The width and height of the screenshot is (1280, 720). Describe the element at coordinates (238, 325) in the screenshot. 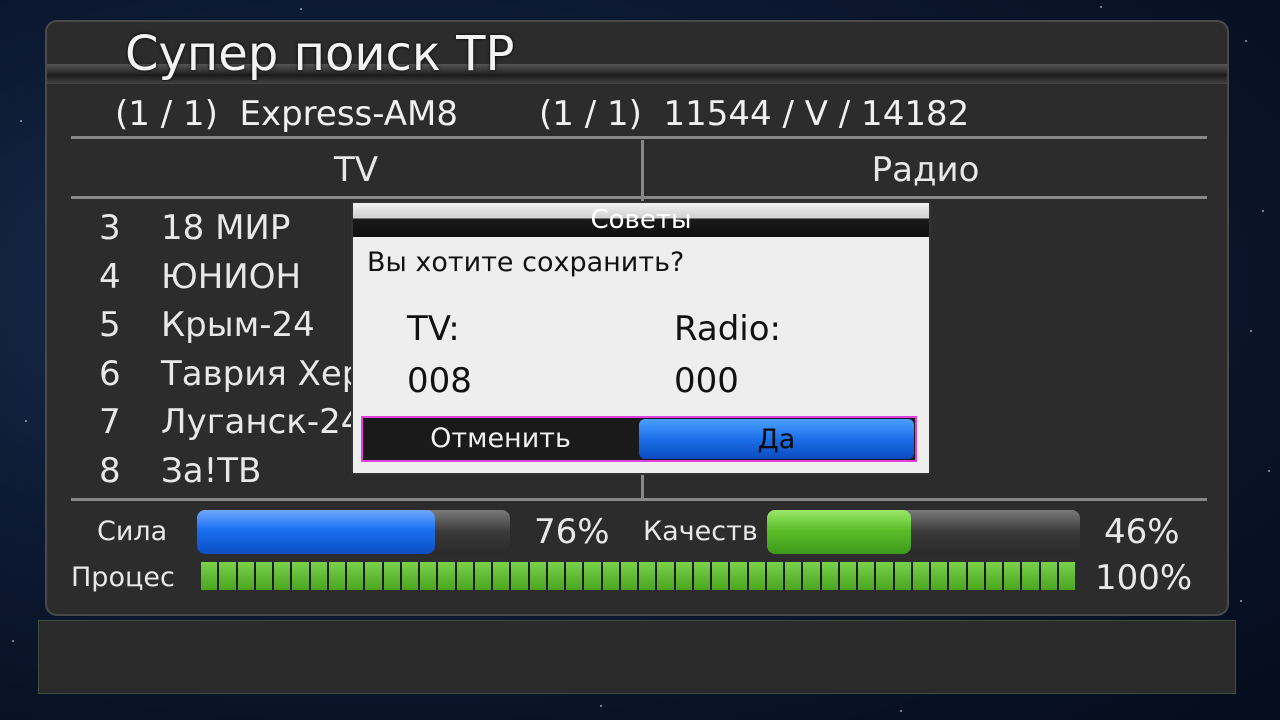

I see `channel-name: Крым-24` at that location.